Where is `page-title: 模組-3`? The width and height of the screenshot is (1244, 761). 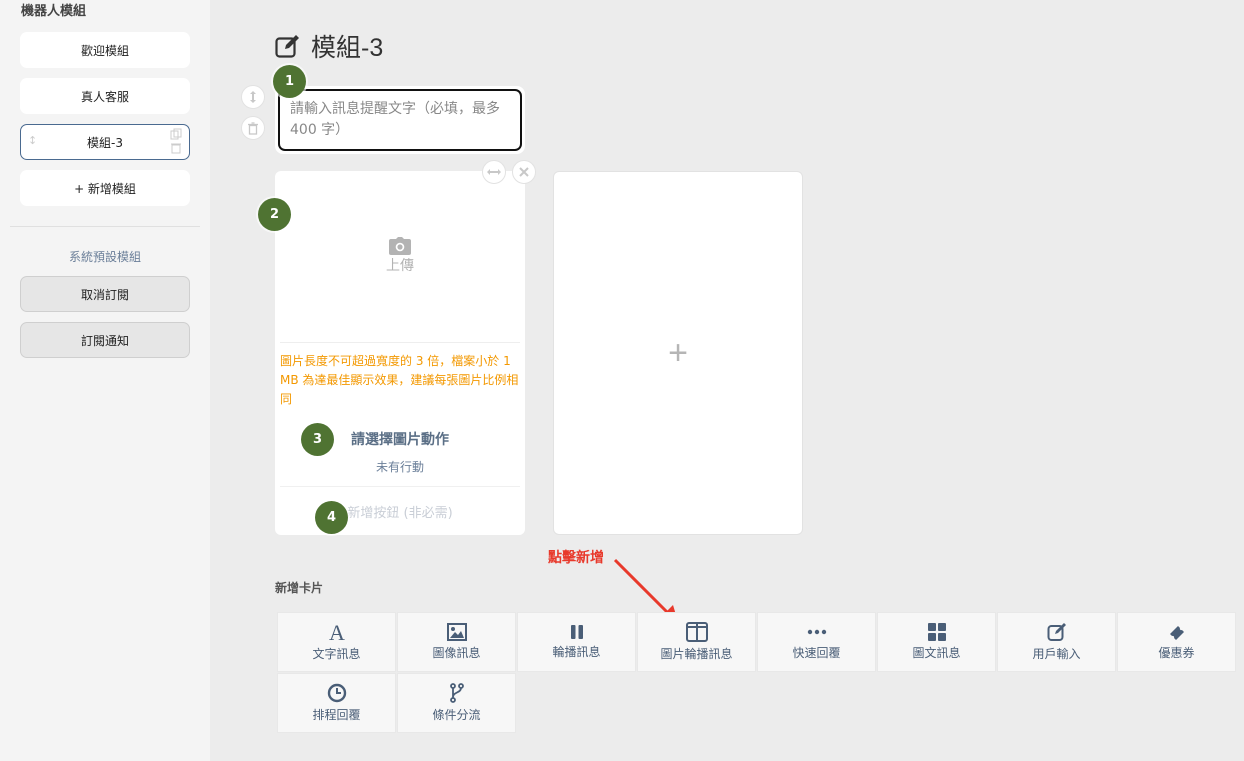
page-title: 模組-3 is located at coordinates (329, 46).